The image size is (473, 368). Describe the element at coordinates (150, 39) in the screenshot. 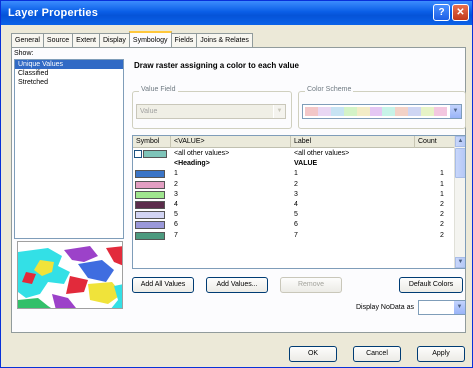

I see `tab-symbology: Symbology` at that location.